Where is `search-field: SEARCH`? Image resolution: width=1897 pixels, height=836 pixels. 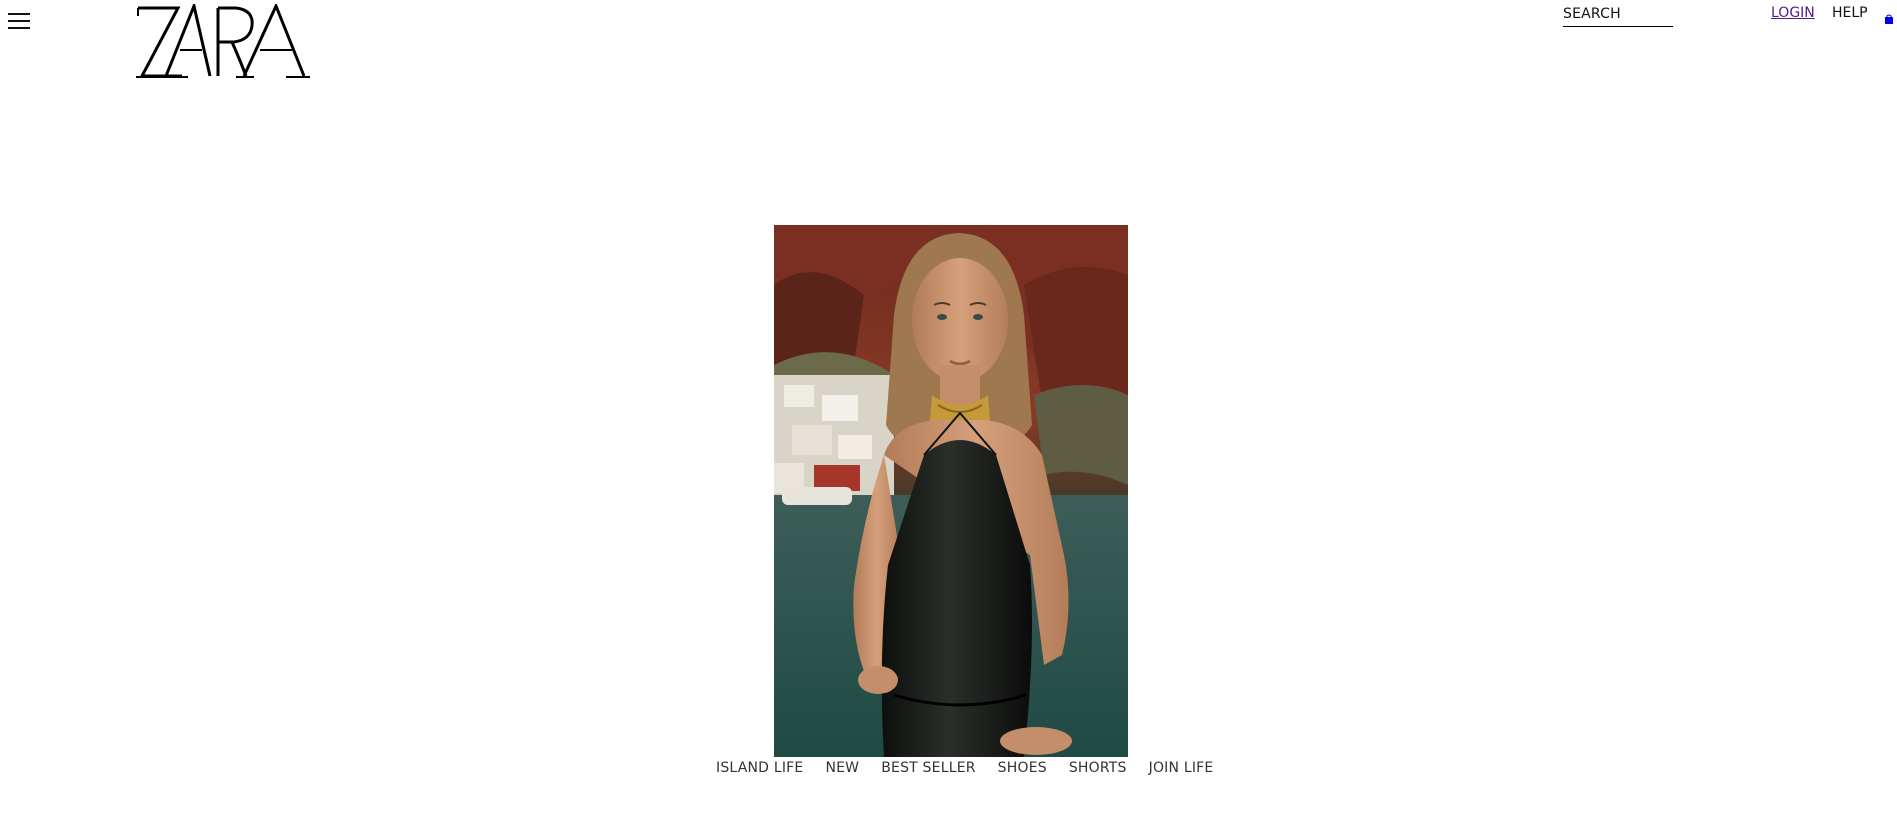 search-field: SEARCH is located at coordinates (1618, 15).